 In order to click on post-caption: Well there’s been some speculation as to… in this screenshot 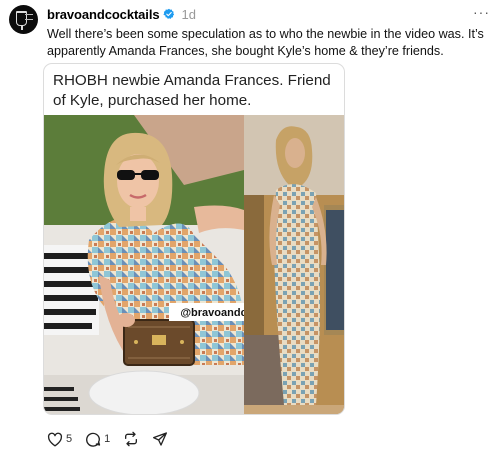, I will do `click(265, 42)`.